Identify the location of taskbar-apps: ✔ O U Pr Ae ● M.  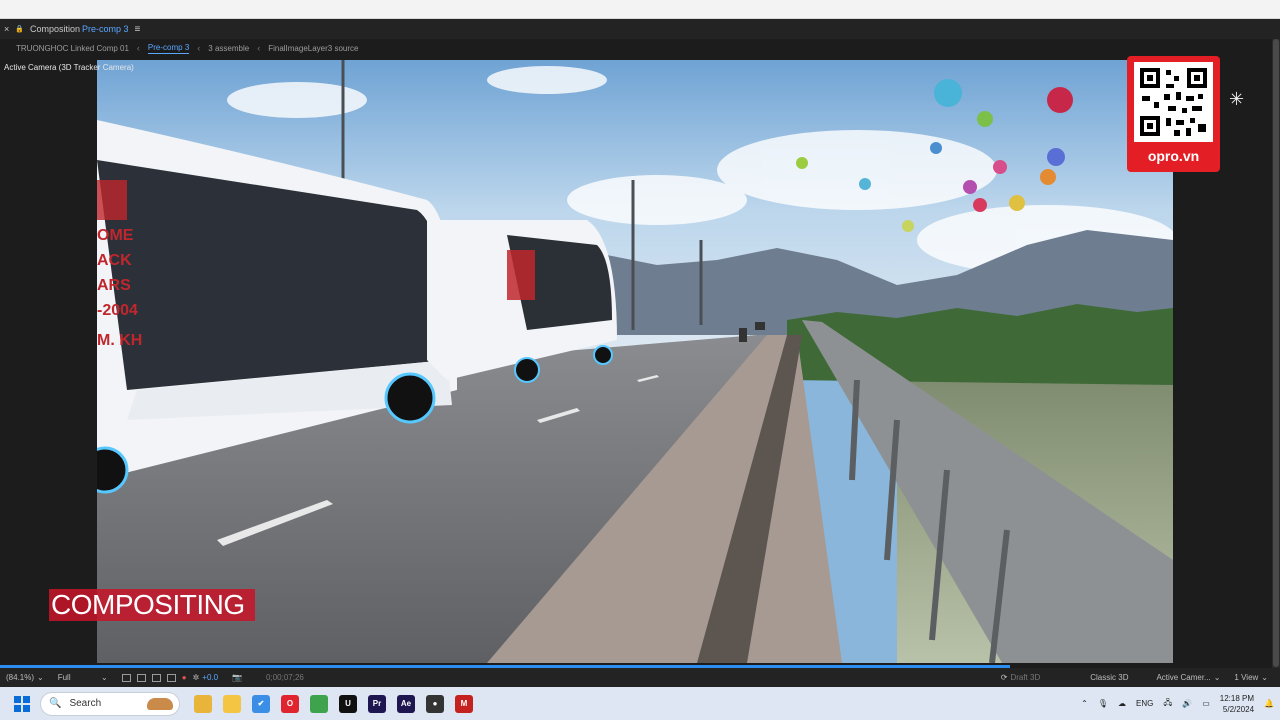
(326, 703).